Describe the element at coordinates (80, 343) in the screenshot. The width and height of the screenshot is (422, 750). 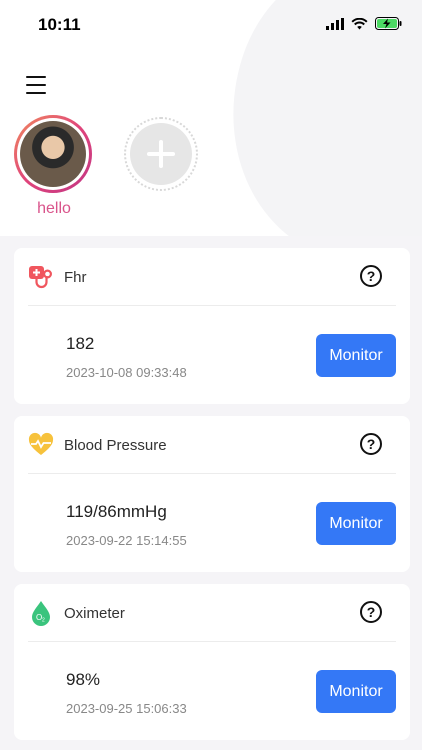
I see `reading-value: 182` at that location.